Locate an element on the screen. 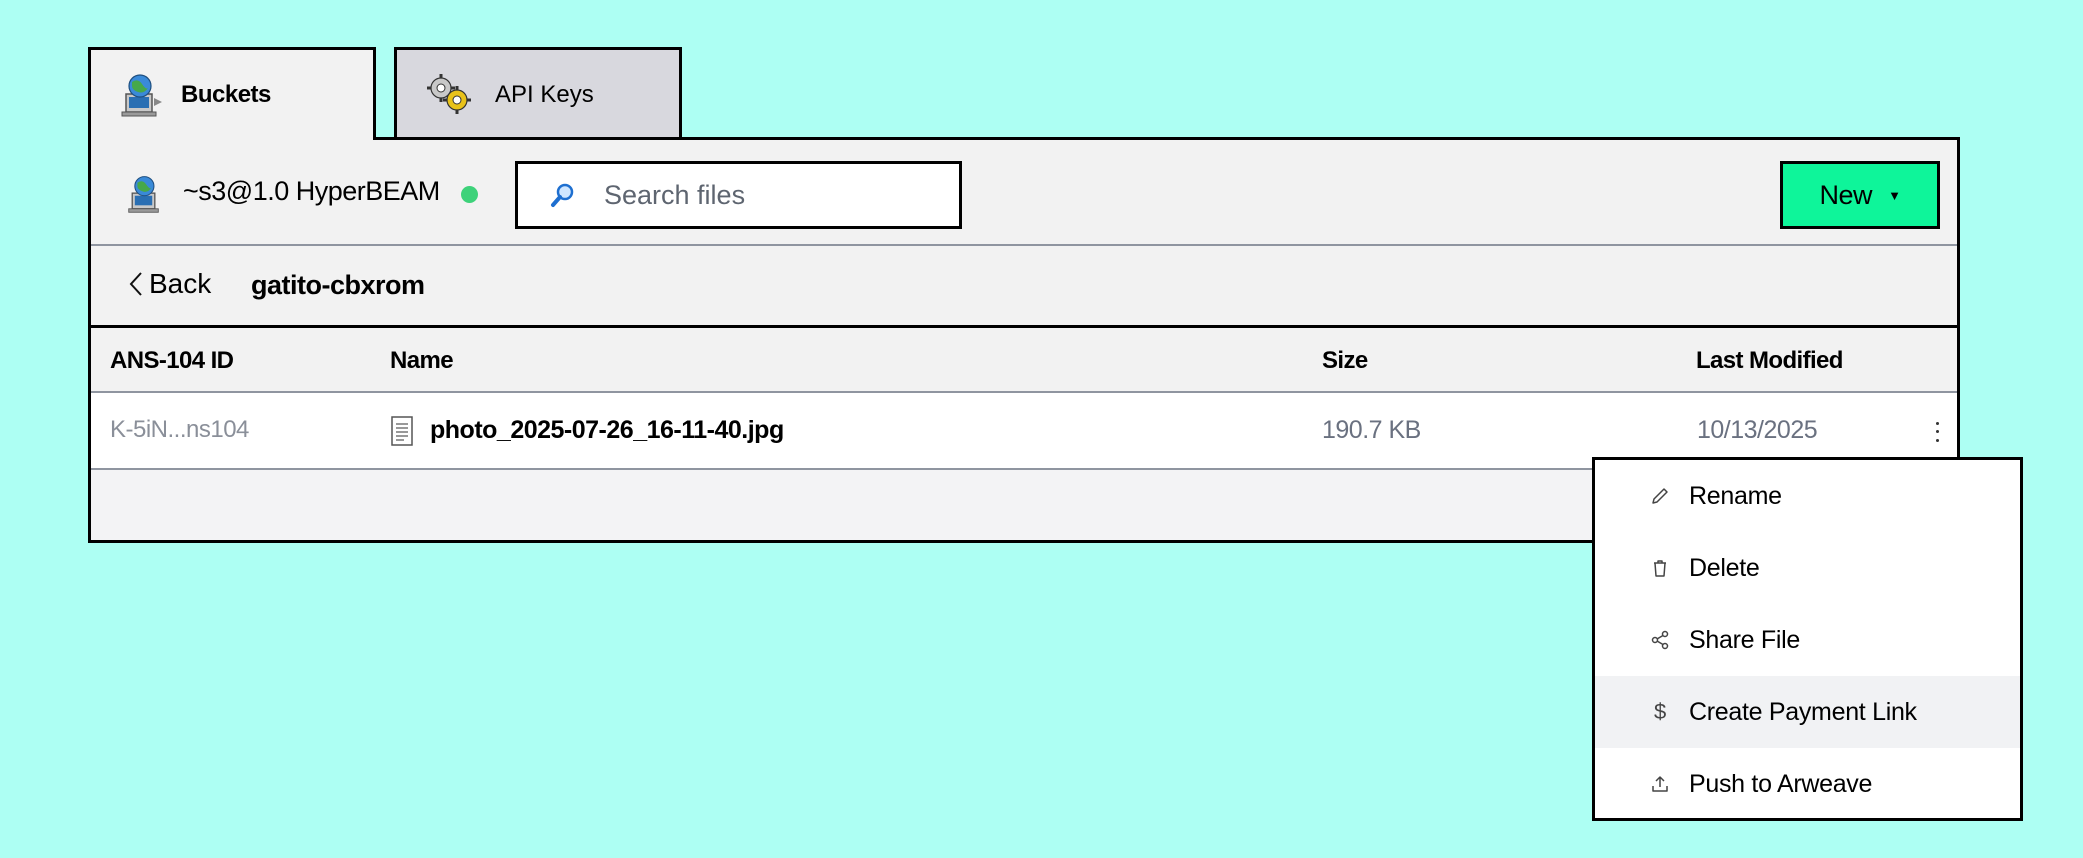 The width and height of the screenshot is (2083, 858). search-field is located at coordinates (738, 195).